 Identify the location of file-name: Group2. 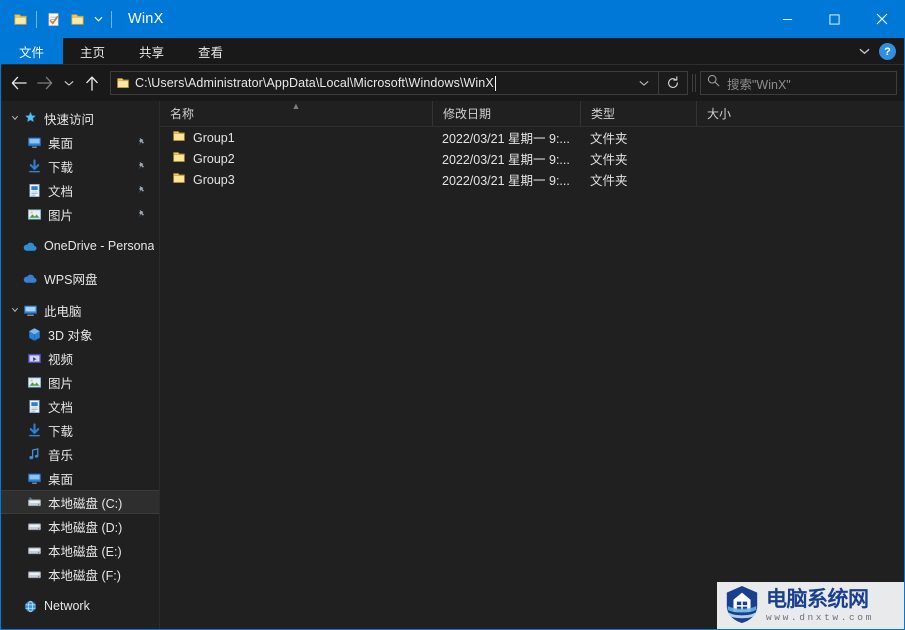
(214, 158).